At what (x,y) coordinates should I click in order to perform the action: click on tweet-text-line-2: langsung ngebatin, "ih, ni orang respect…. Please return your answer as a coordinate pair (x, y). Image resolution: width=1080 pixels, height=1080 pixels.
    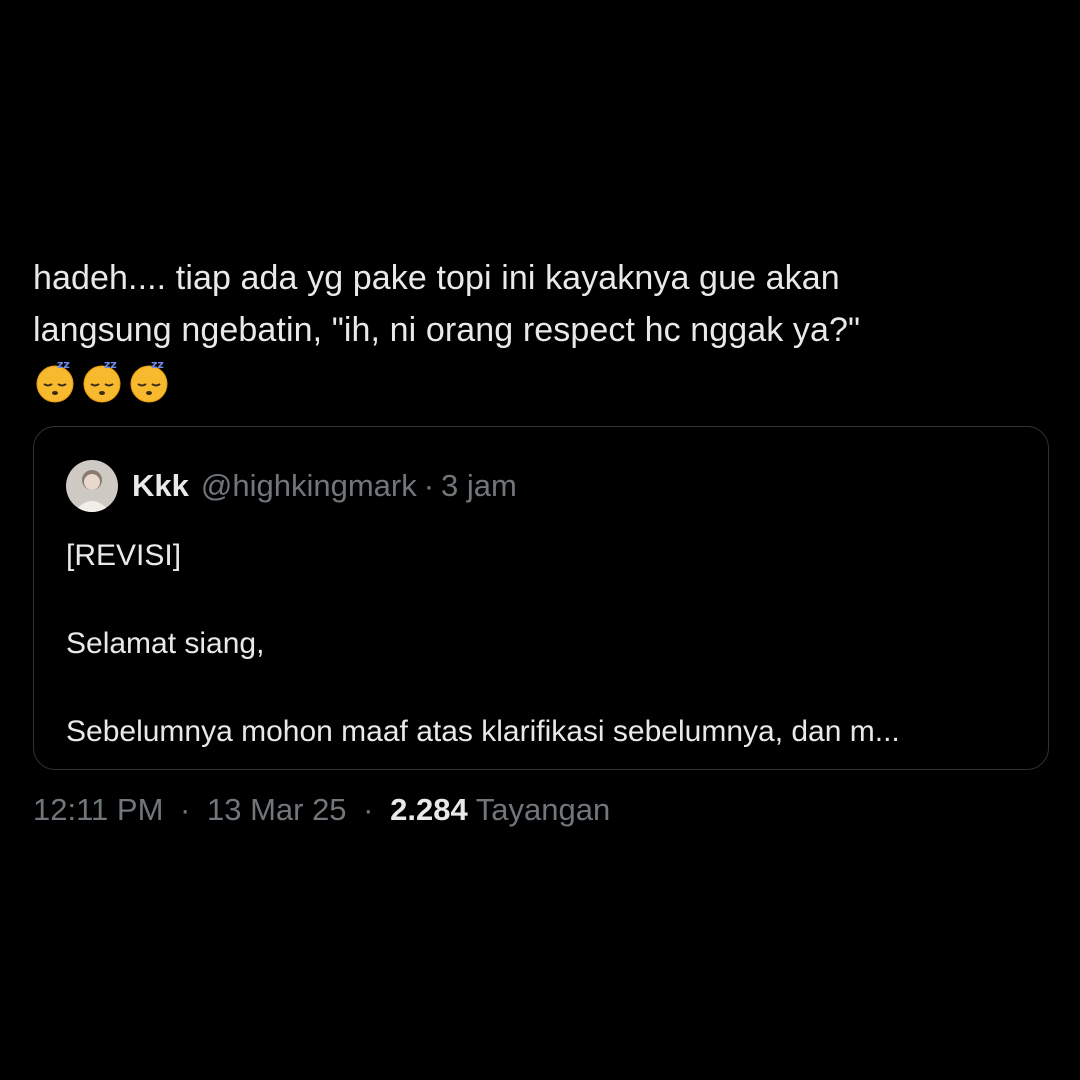
    Looking at the image, I should click on (447, 330).